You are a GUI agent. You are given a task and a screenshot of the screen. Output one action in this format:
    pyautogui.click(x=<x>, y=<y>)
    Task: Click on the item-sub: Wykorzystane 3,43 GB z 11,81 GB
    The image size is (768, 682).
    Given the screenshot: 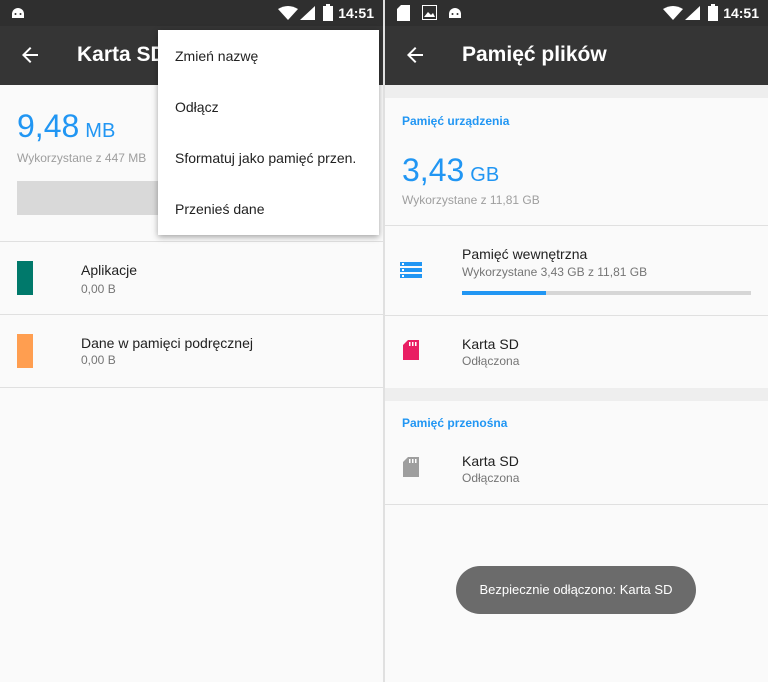 What is the action you would take?
    pyautogui.click(x=555, y=272)
    